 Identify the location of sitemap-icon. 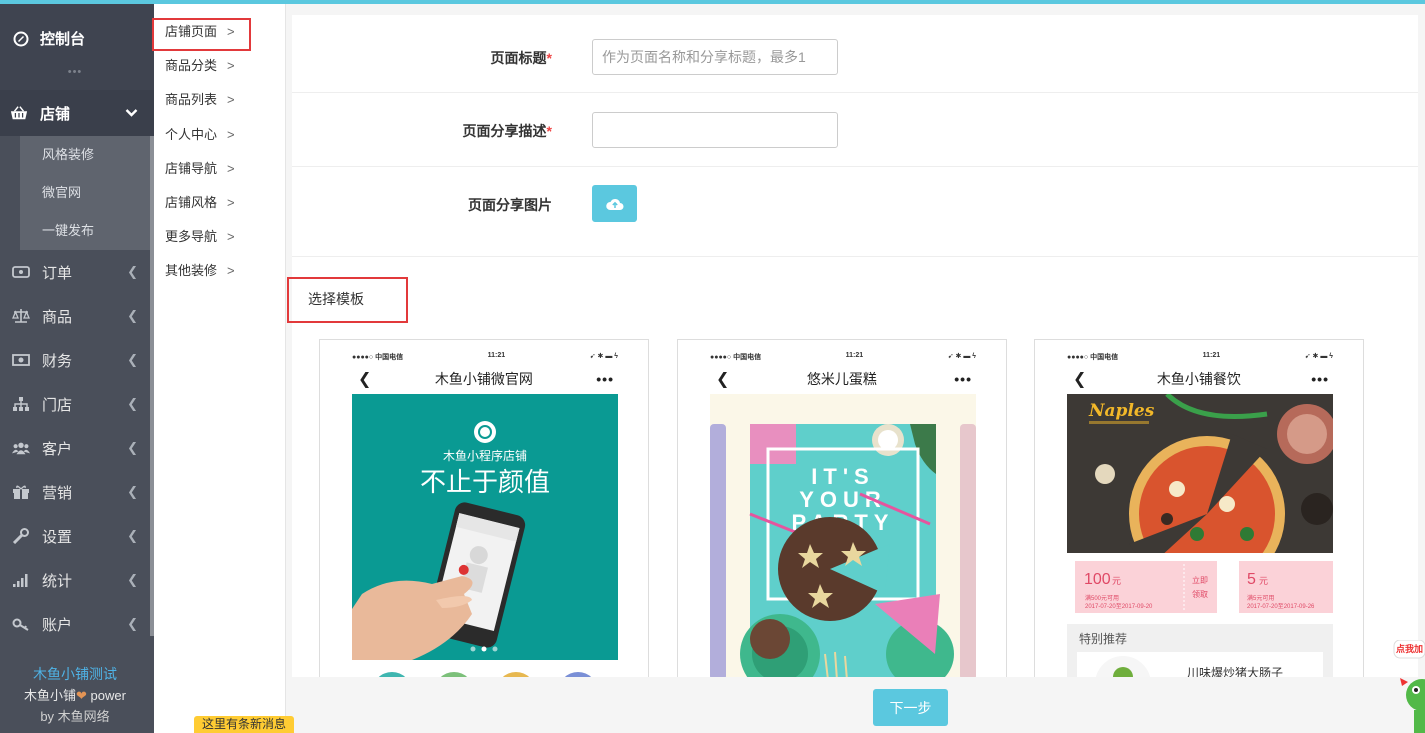
(21, 404).